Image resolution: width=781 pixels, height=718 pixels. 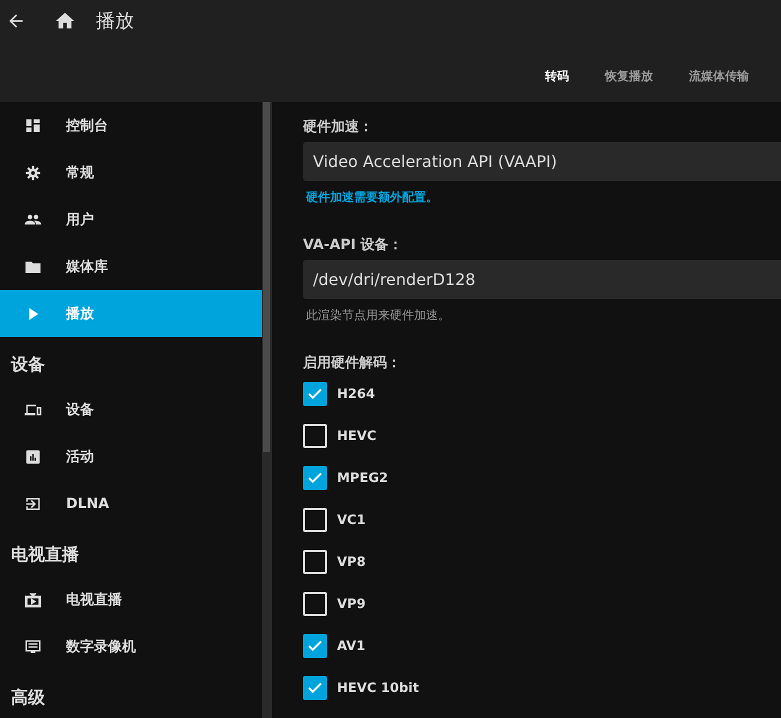 What do you see at coordinates (351, 646) in the screenshot?
I see `checkbox-label: AV1` at bounding box center [351, 646].